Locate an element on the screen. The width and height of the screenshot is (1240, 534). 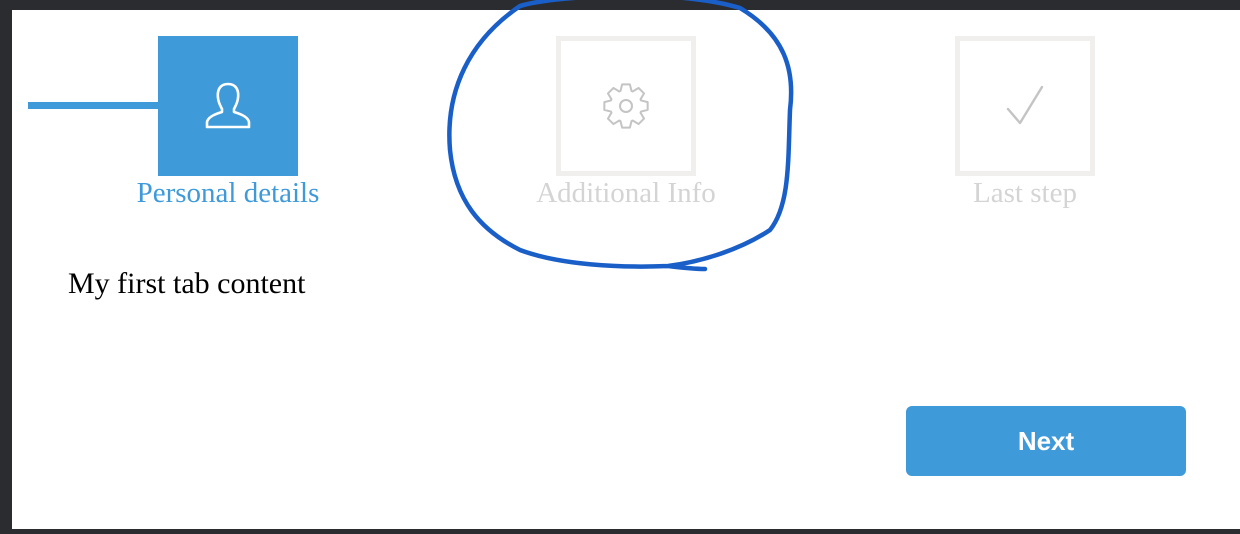
step-label-last-step: Last step is located at coordinates (1025, 193).